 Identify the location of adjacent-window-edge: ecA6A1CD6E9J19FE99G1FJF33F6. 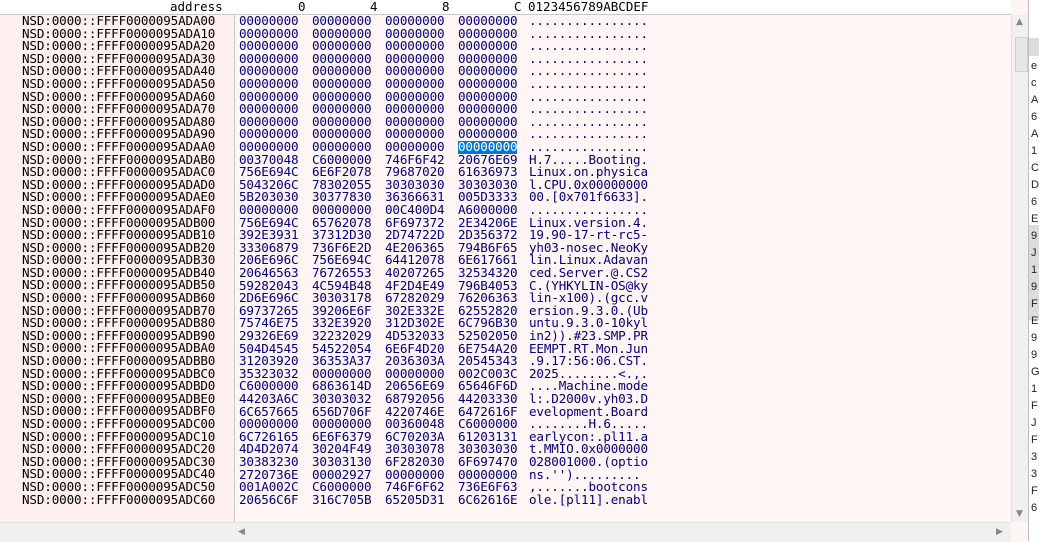
(1033, 270).